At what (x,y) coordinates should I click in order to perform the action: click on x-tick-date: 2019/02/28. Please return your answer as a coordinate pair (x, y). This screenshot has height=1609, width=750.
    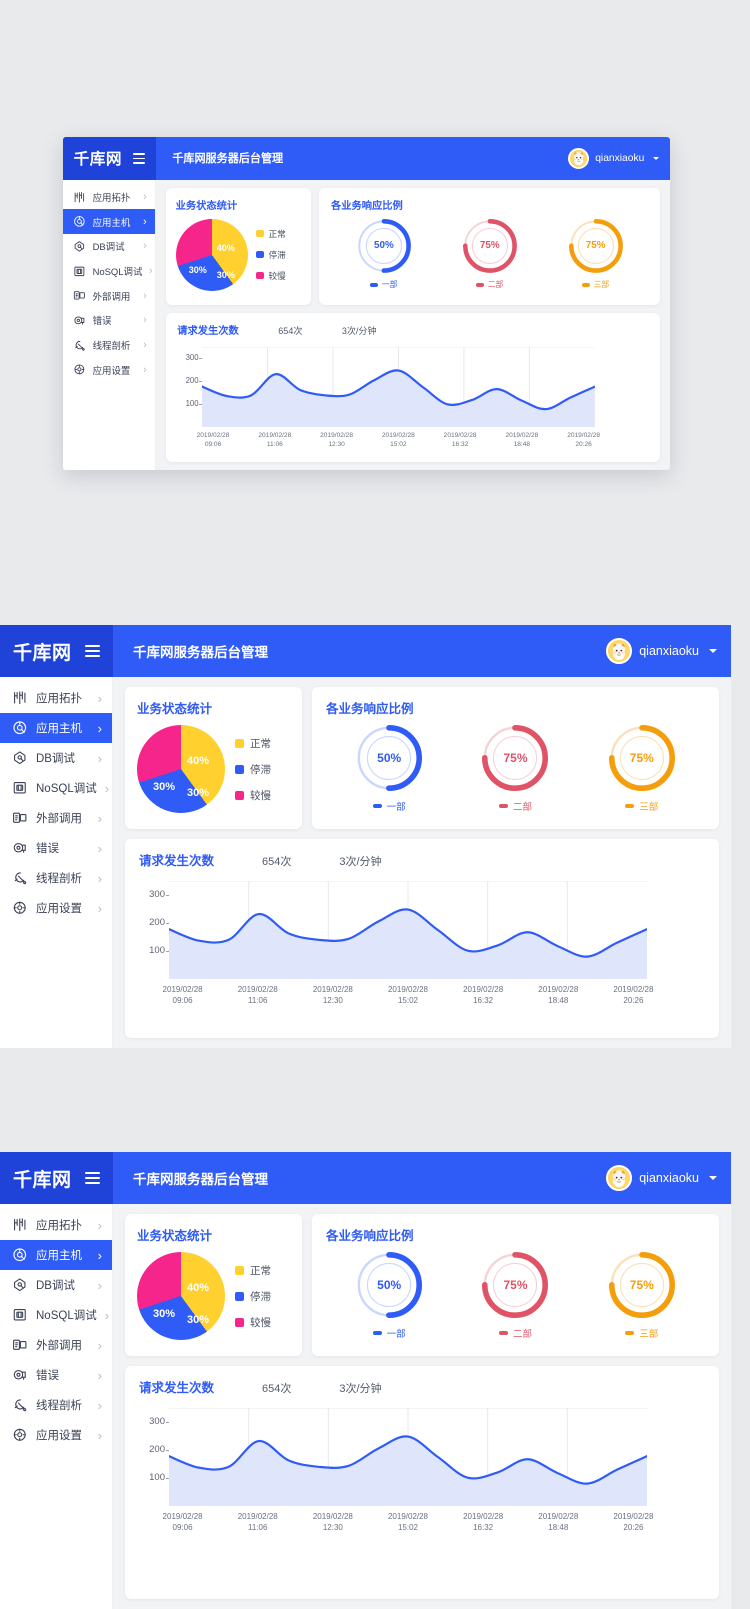
    Looking at the image, I should click on (460, 436).